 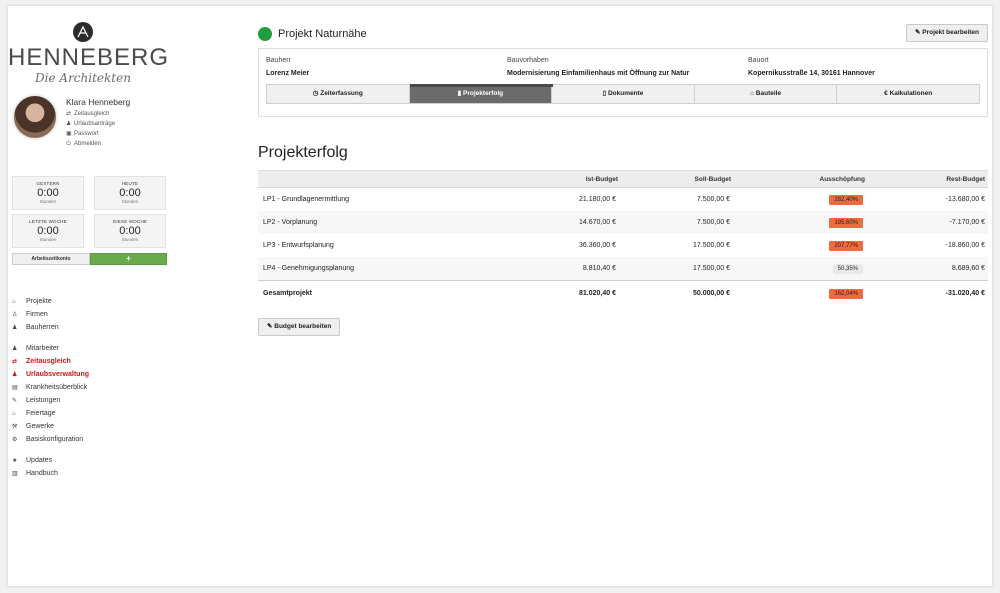 What do you see at coordinates (847, 269) in the screenshot?
I see `ausschoepfung-badge: 50,35%` at bounding box center [847, 269].